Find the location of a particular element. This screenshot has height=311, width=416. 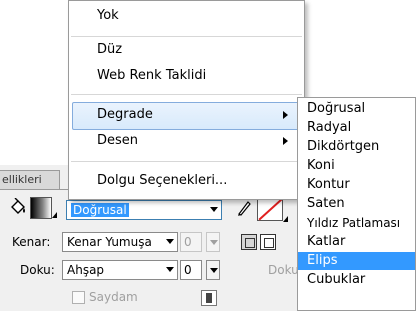

background-canvas-right is located at coordinates (360, 50).